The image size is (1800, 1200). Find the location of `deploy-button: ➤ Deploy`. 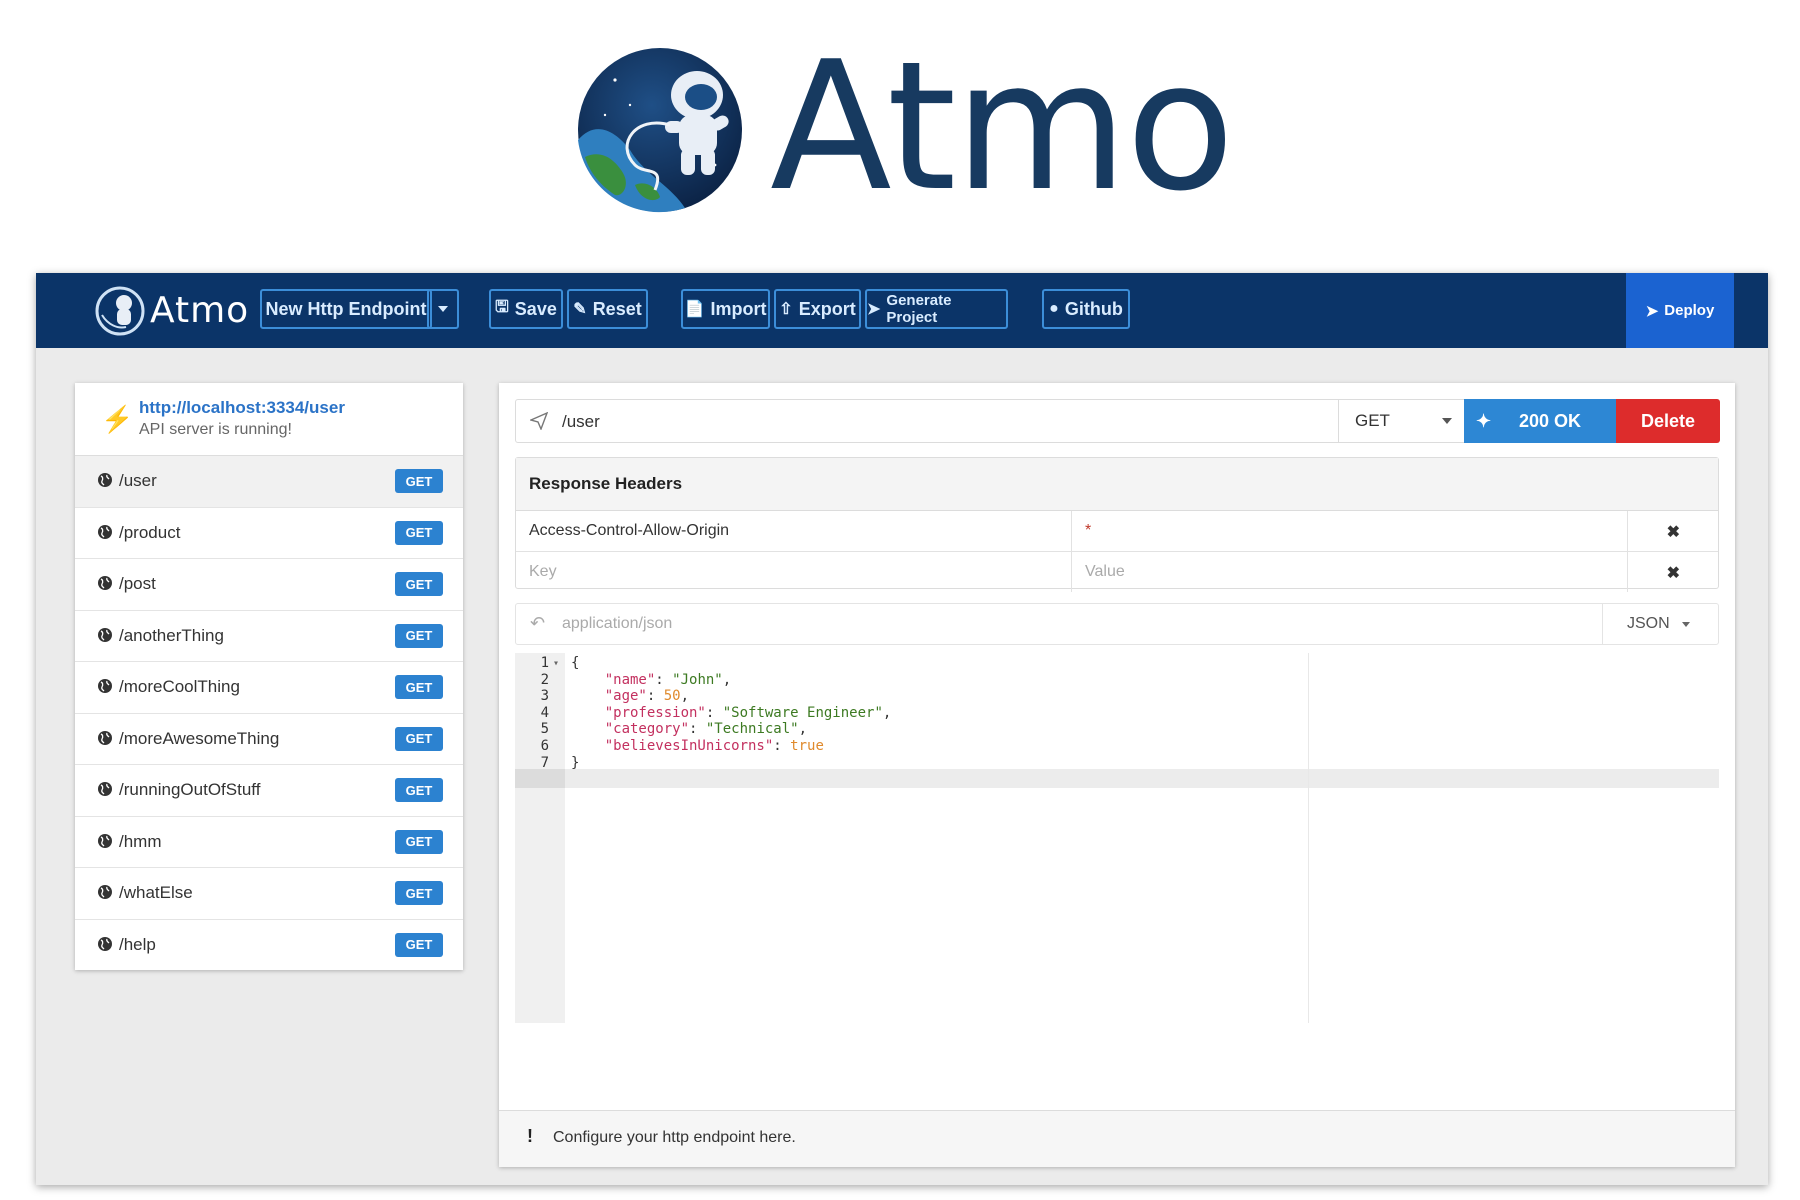

deploy-button: ➤ Deploy is located at coordinates (1680, 310).